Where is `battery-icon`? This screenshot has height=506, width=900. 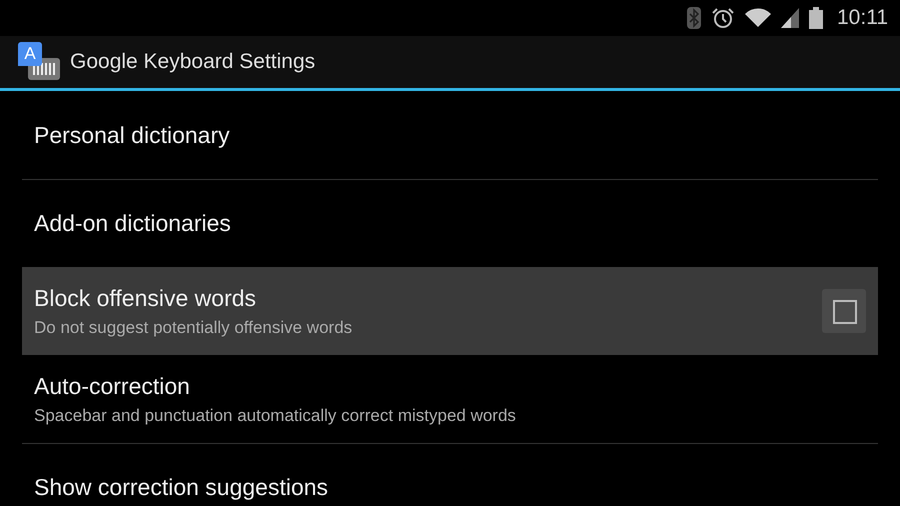
battery-icon is located at coordinates (816, 18).